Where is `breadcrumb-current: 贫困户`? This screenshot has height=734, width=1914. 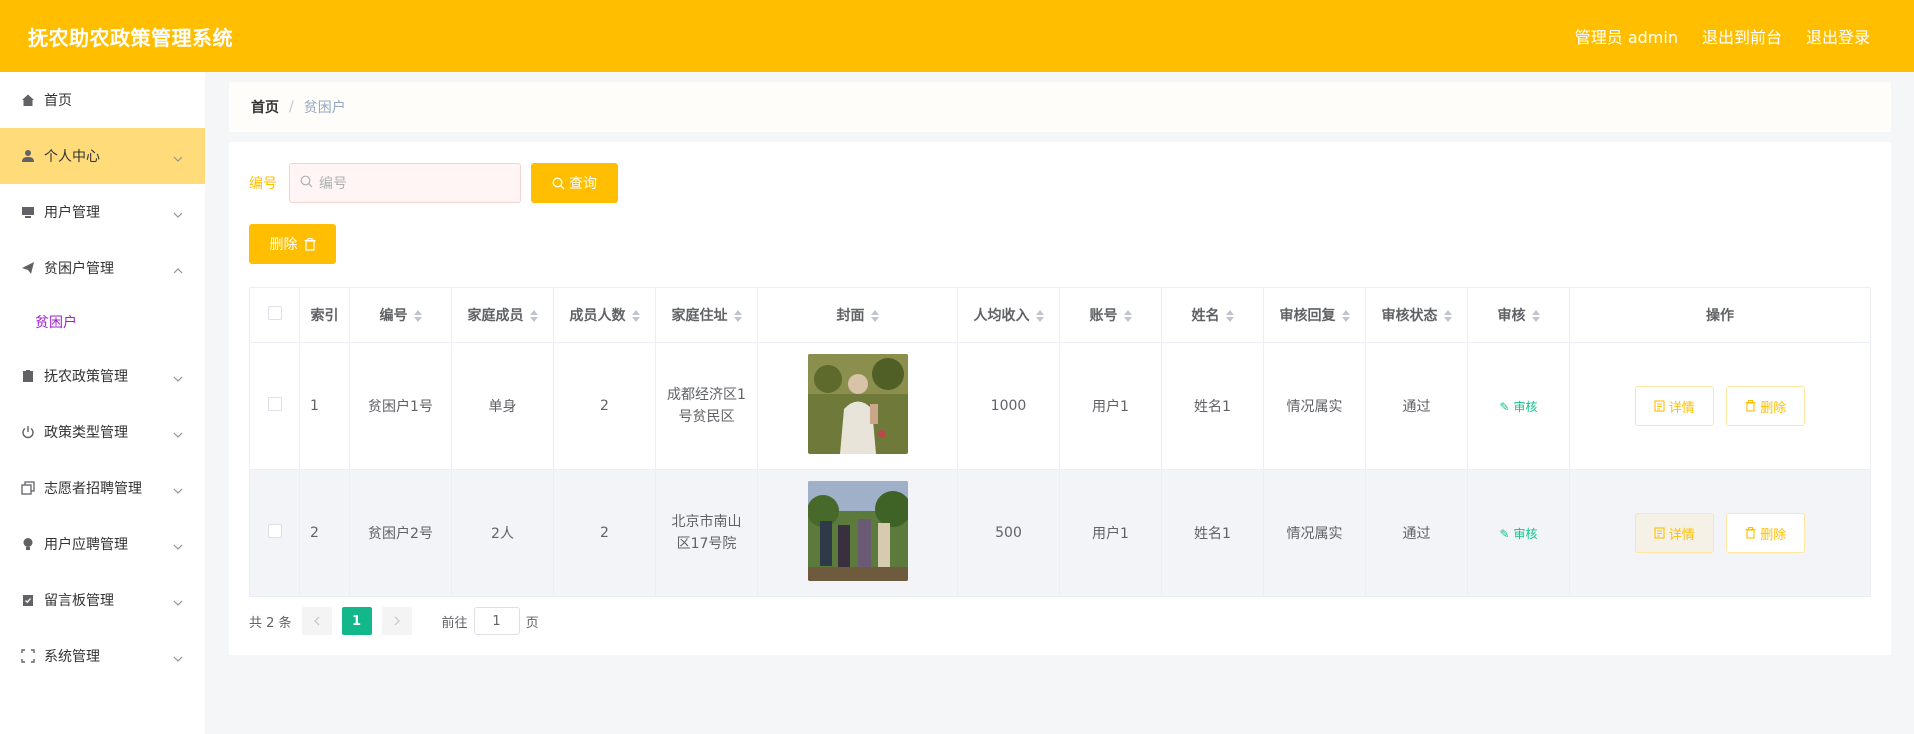 breadcrumb-current: 贫困户 is located at coordinates (324, 108).